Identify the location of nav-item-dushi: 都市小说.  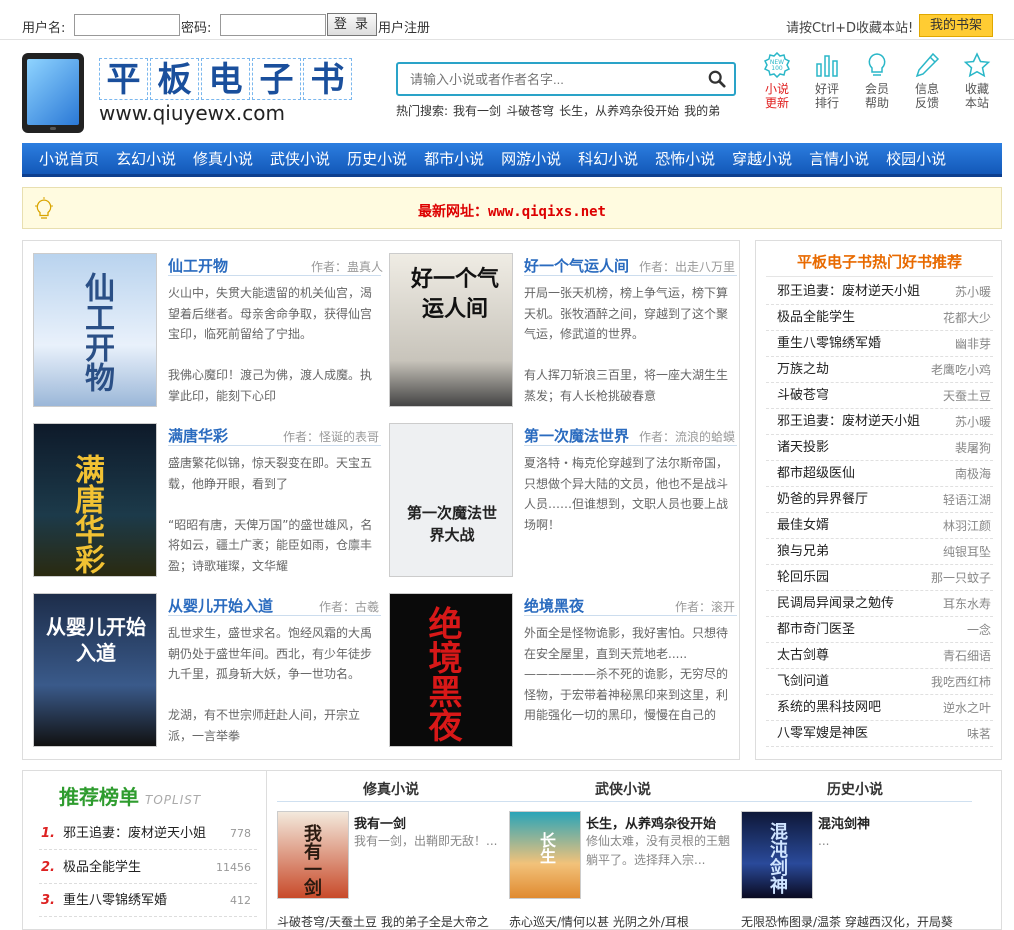
(454, 159).